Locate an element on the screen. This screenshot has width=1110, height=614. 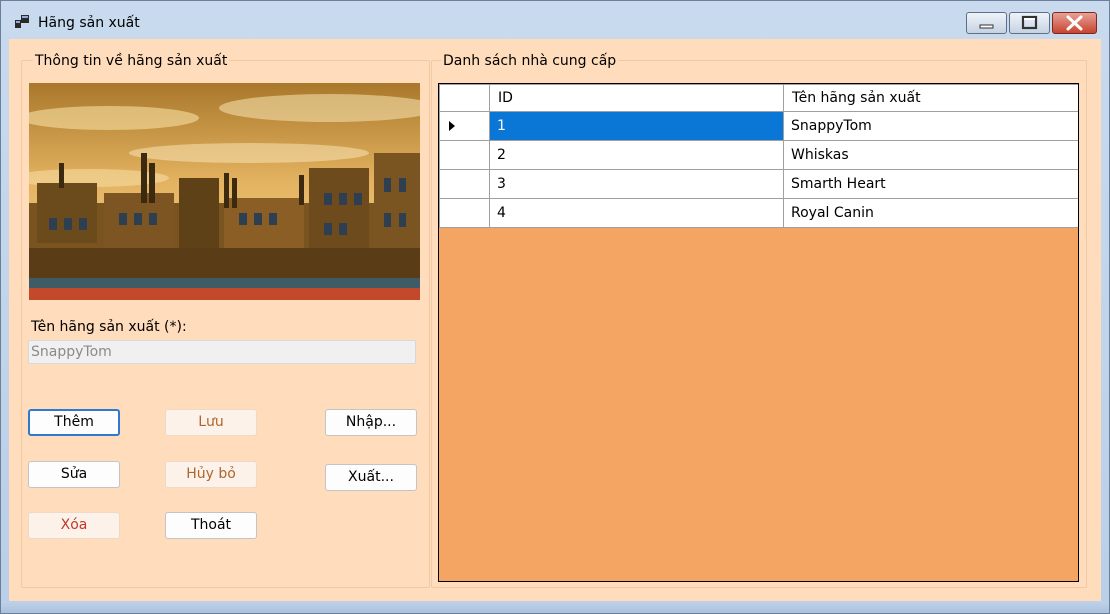
maximize-icon is located at coordinates (1029, 22).